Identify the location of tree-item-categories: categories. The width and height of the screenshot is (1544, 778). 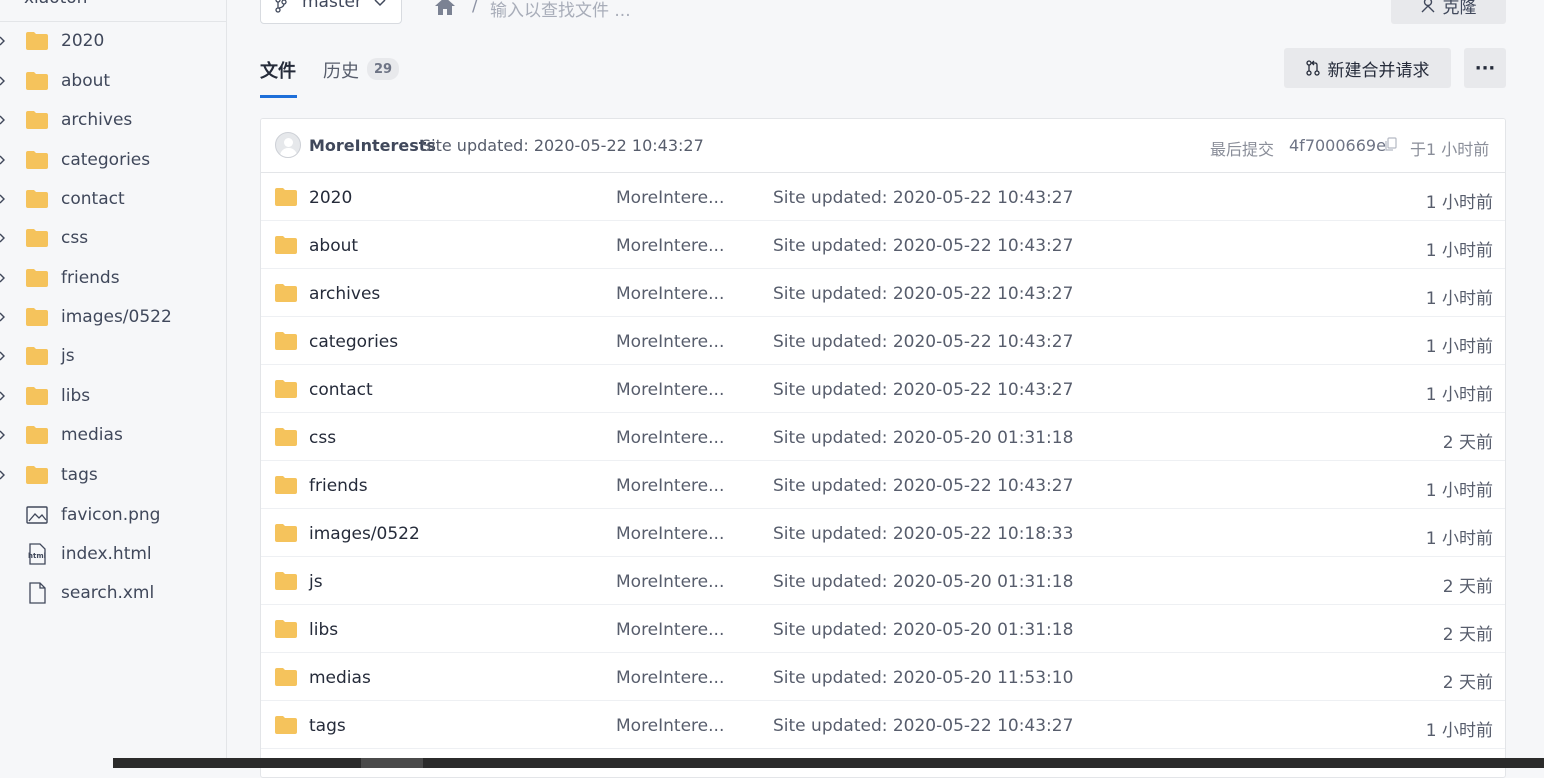
(113, 160).